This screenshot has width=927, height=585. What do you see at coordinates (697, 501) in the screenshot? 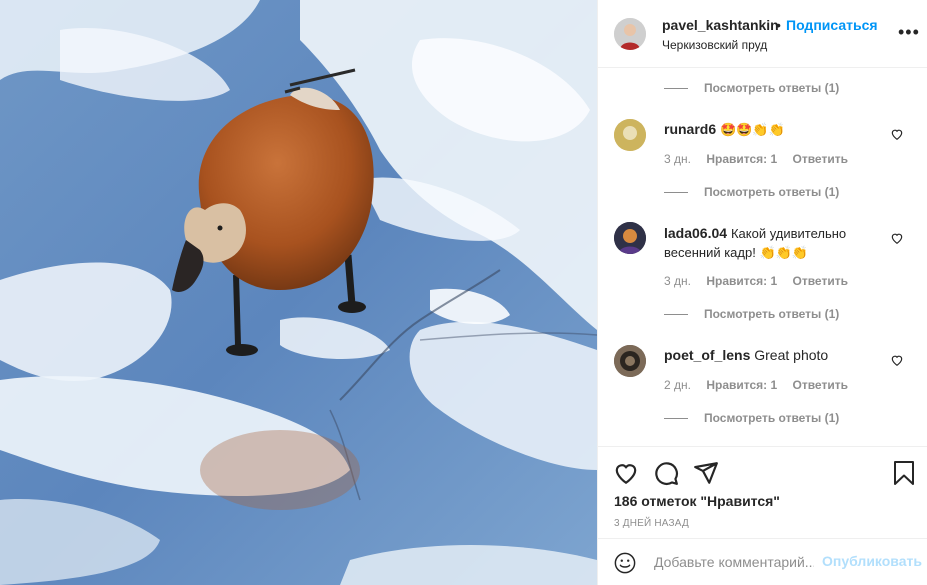
I see `likes-count: 186 отметок "Нравится"` at bounding box center [697, 501].